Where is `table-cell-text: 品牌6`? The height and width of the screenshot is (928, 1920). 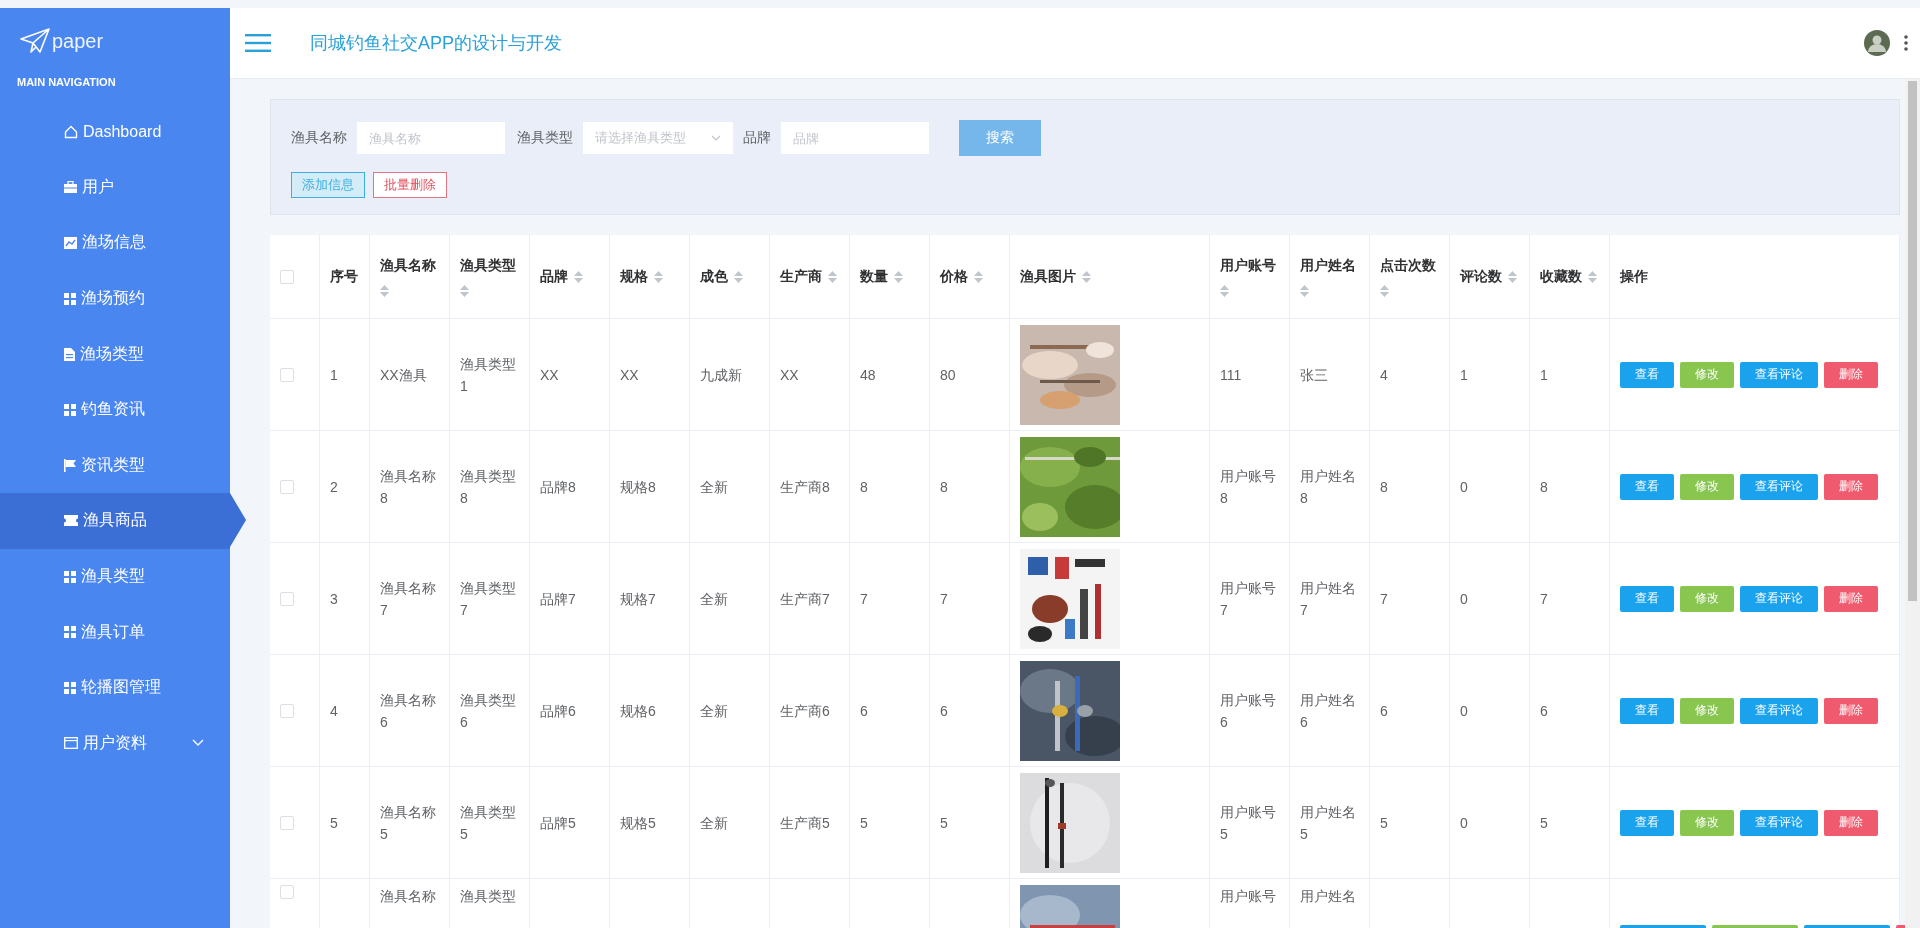
table-cell-text: 品牌6 is located at coordinates (558, 711).